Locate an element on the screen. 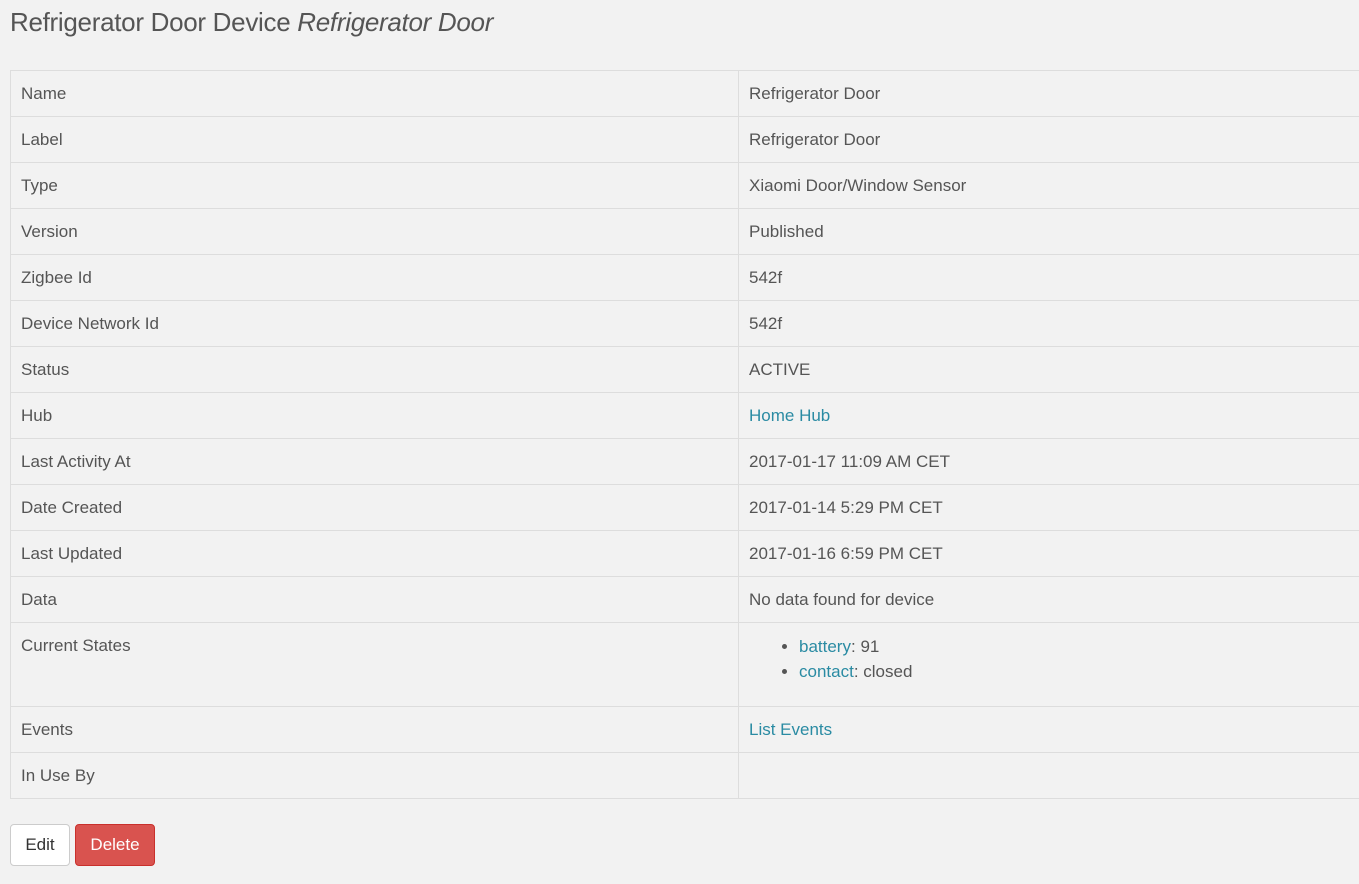 The width and height of the screenshot is (1359, 884). property-key: Last Activity At is located at coordinates (374, 461).